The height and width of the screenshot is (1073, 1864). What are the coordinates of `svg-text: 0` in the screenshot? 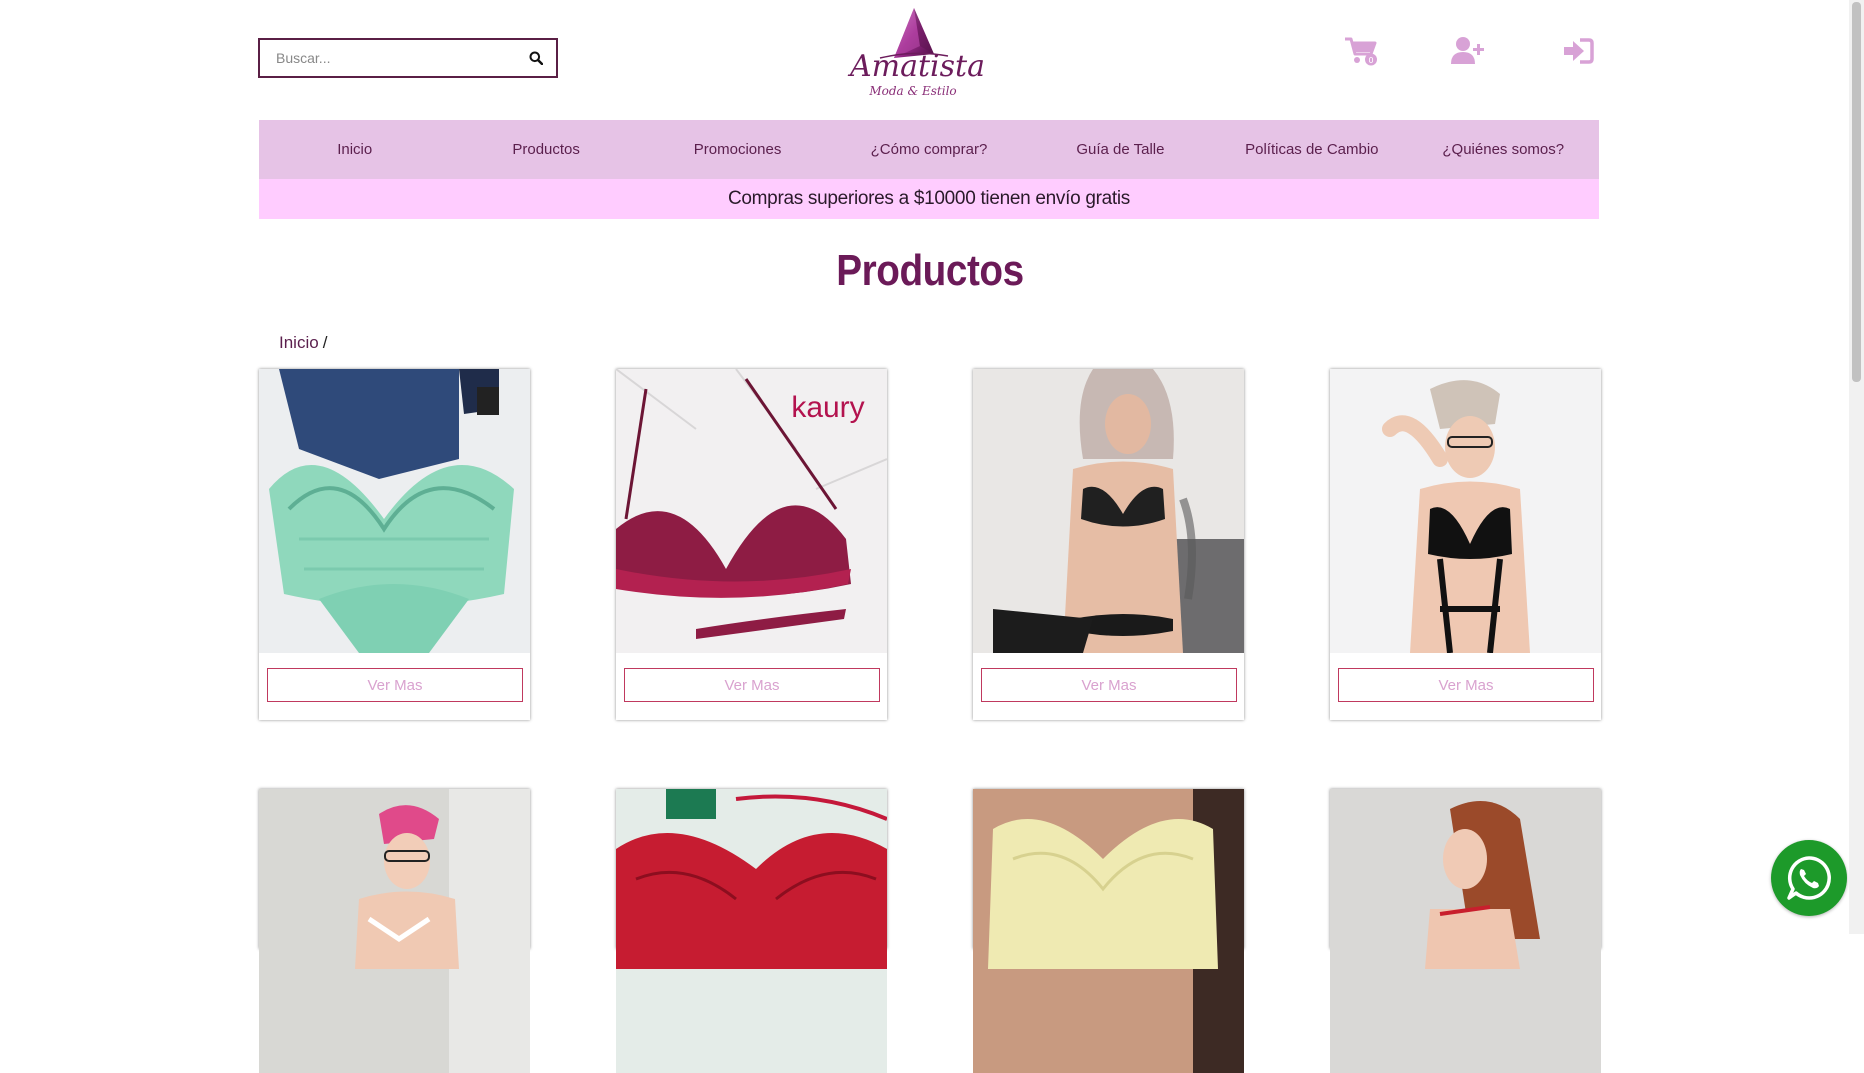 It's located at (1370, 60).